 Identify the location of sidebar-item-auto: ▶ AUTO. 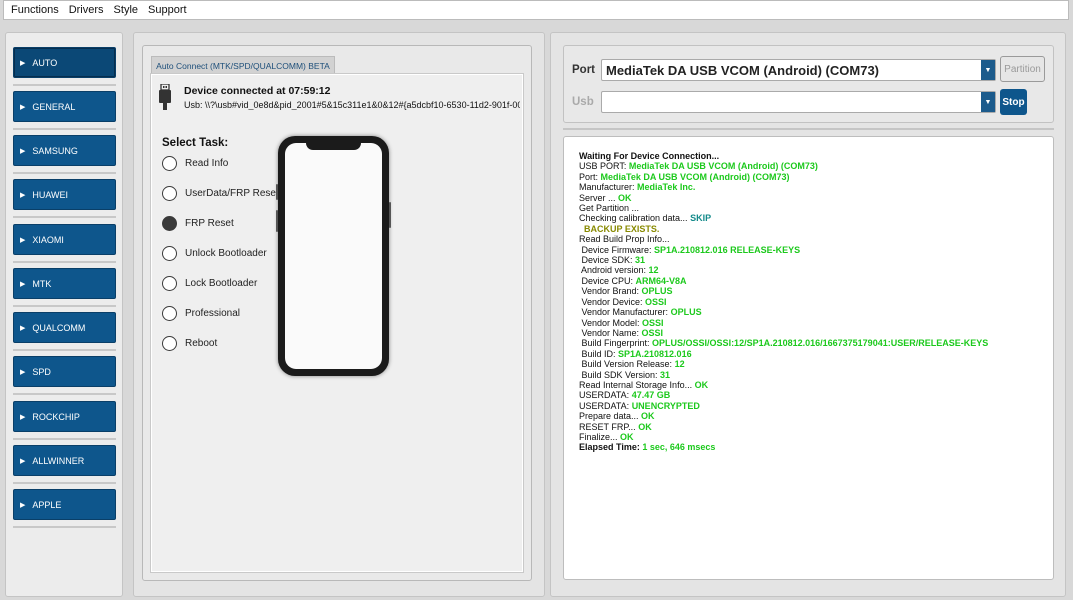
(64, 62).